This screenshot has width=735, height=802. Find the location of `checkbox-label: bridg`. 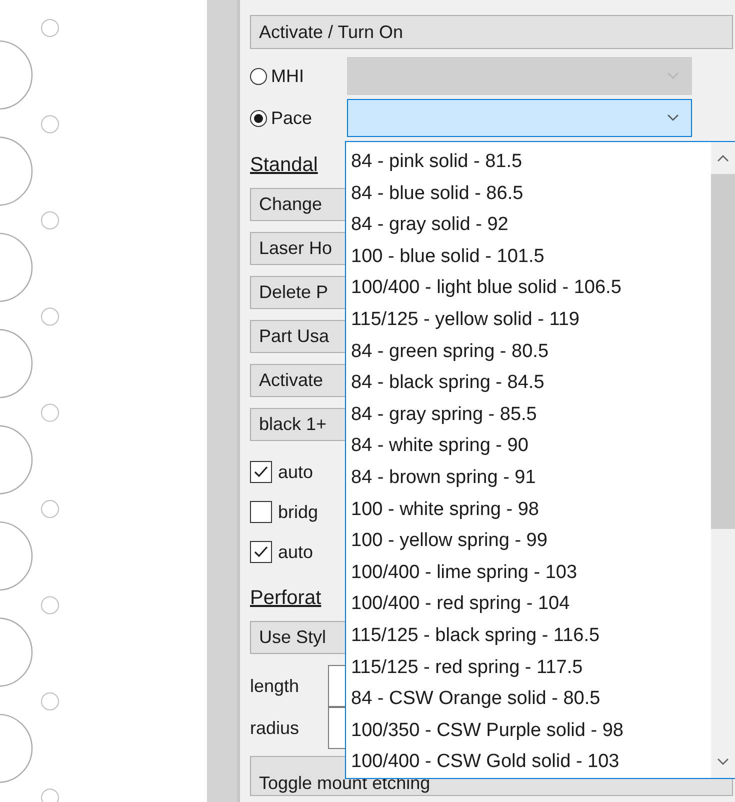

checkbox-label: bridg is located at coordinates (298, 512).